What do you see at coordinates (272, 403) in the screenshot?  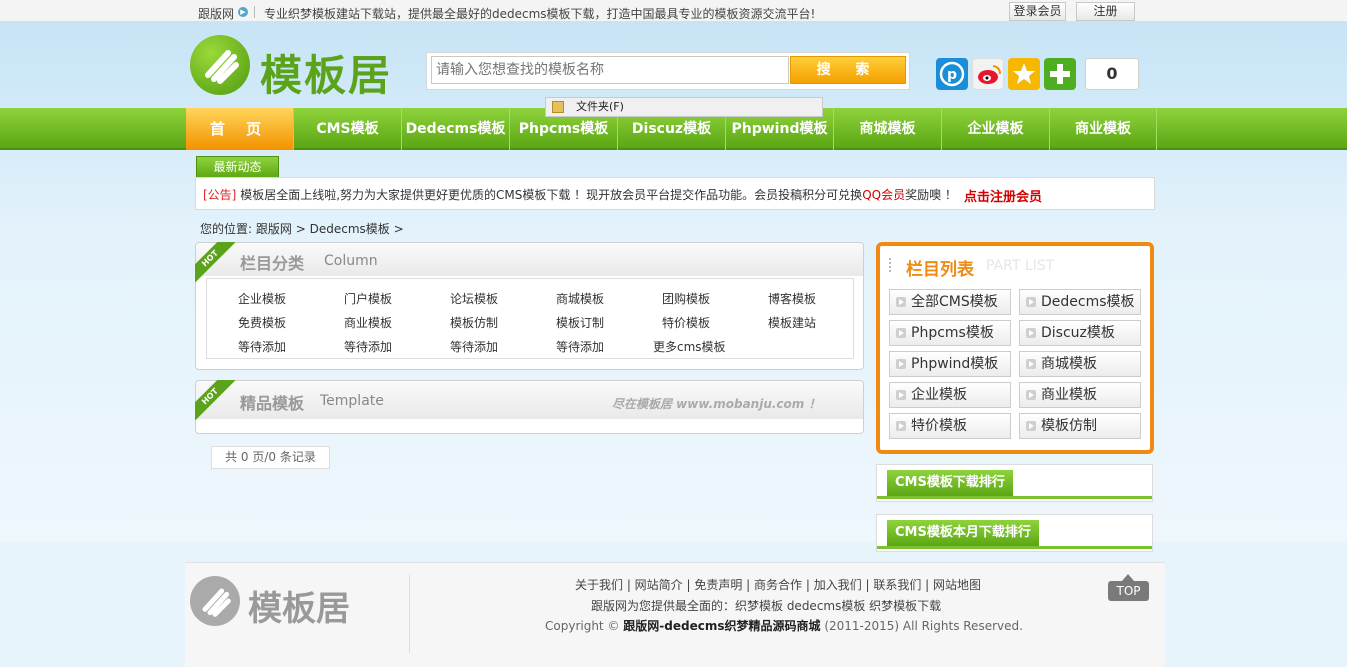 I see `template-title: 精品模板` at bounding box center [272, 403].